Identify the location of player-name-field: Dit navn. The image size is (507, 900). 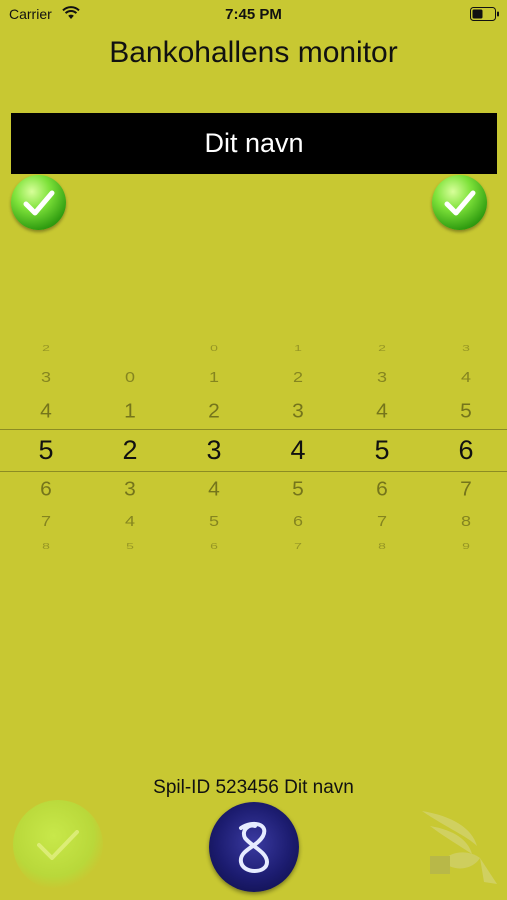
(254, 143).